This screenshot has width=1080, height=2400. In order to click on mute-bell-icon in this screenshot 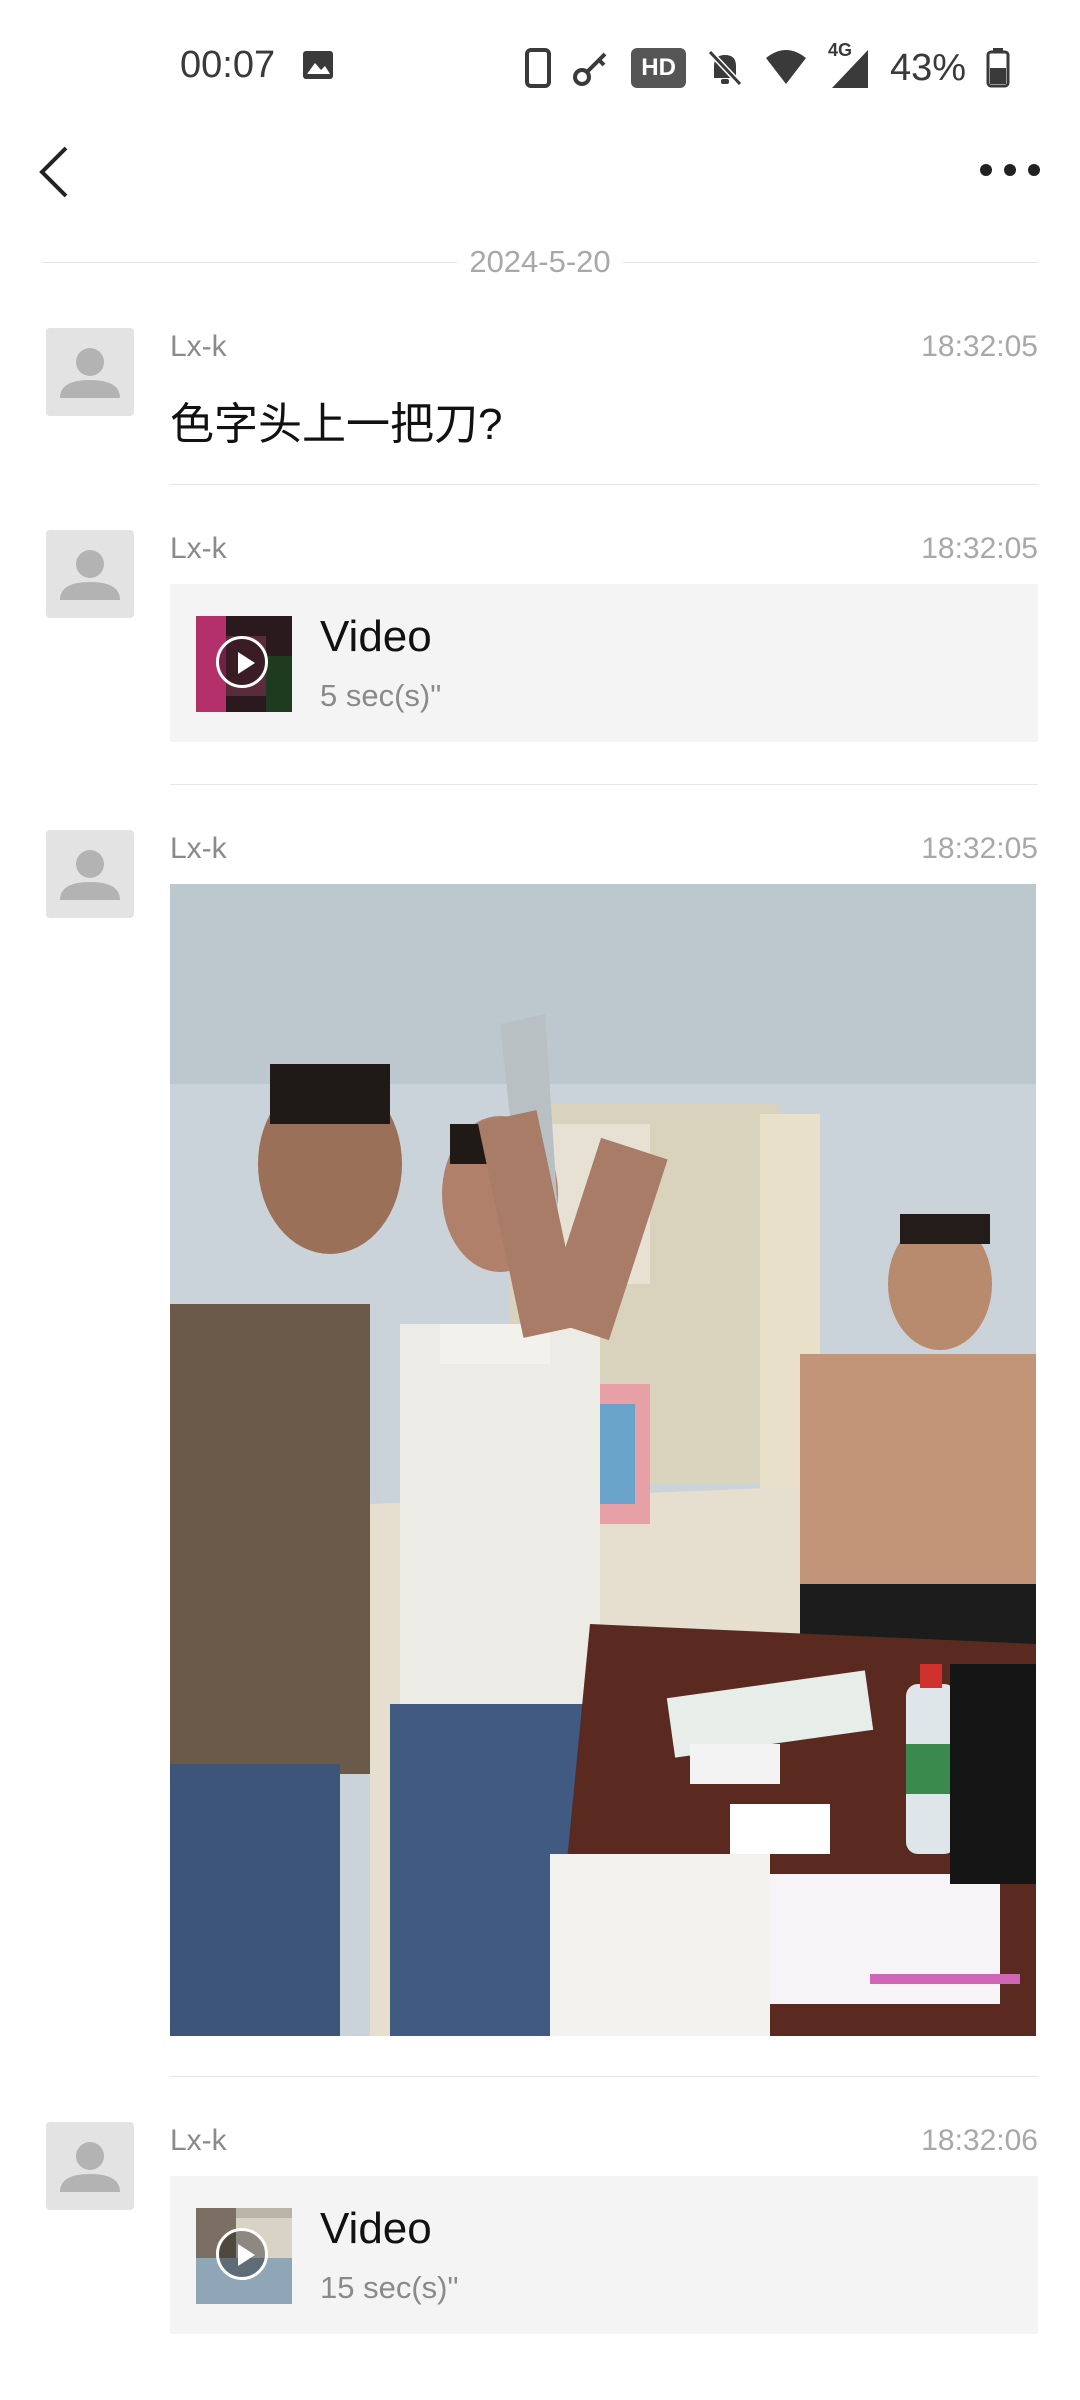, I will do `click(725, 68)`.